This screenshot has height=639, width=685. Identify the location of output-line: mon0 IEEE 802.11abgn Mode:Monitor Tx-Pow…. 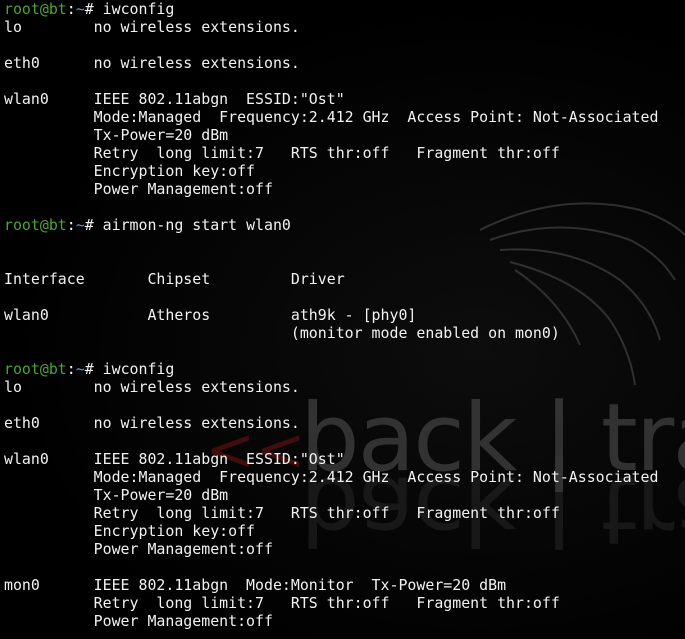
(255, 585).